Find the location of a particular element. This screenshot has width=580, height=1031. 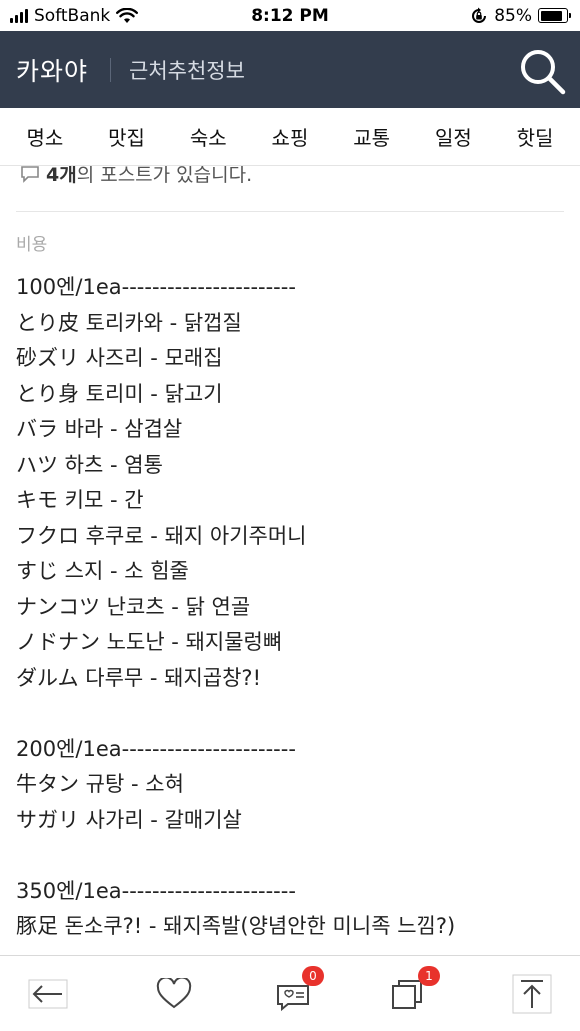

battery-icon is located at coordinates (554, 15).